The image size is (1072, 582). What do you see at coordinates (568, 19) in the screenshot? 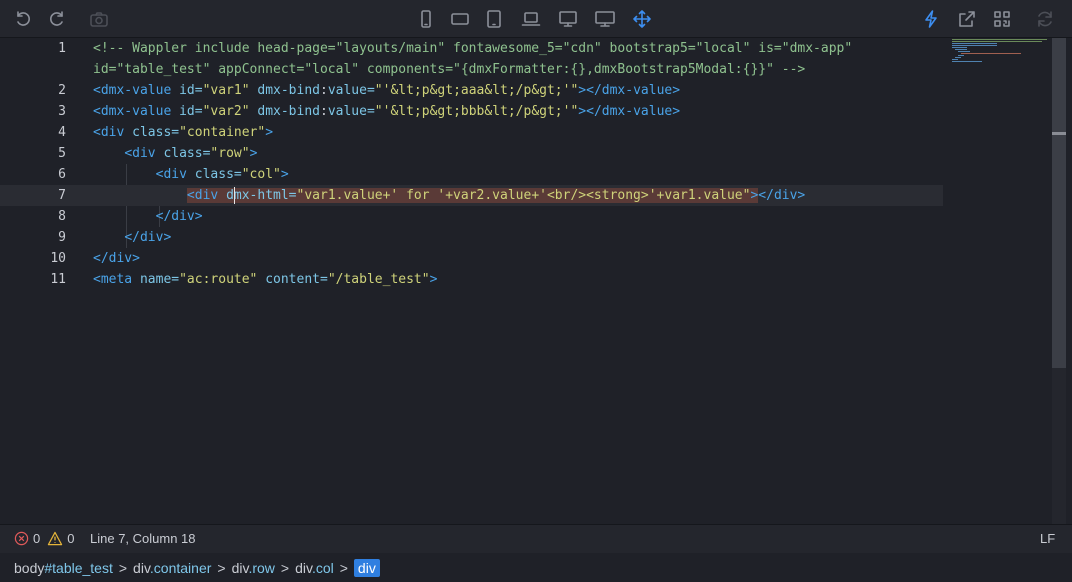
I see `desktop-icon` at bounding box center [568, 19].